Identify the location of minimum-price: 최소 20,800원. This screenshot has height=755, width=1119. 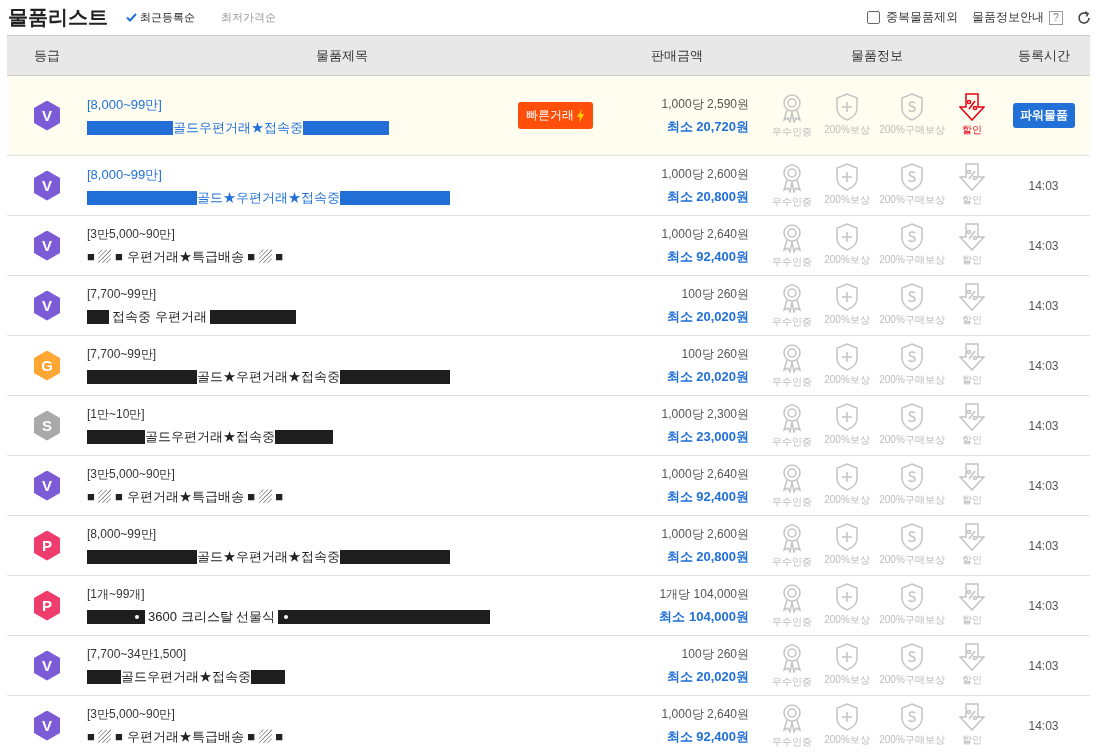
(707, 196).